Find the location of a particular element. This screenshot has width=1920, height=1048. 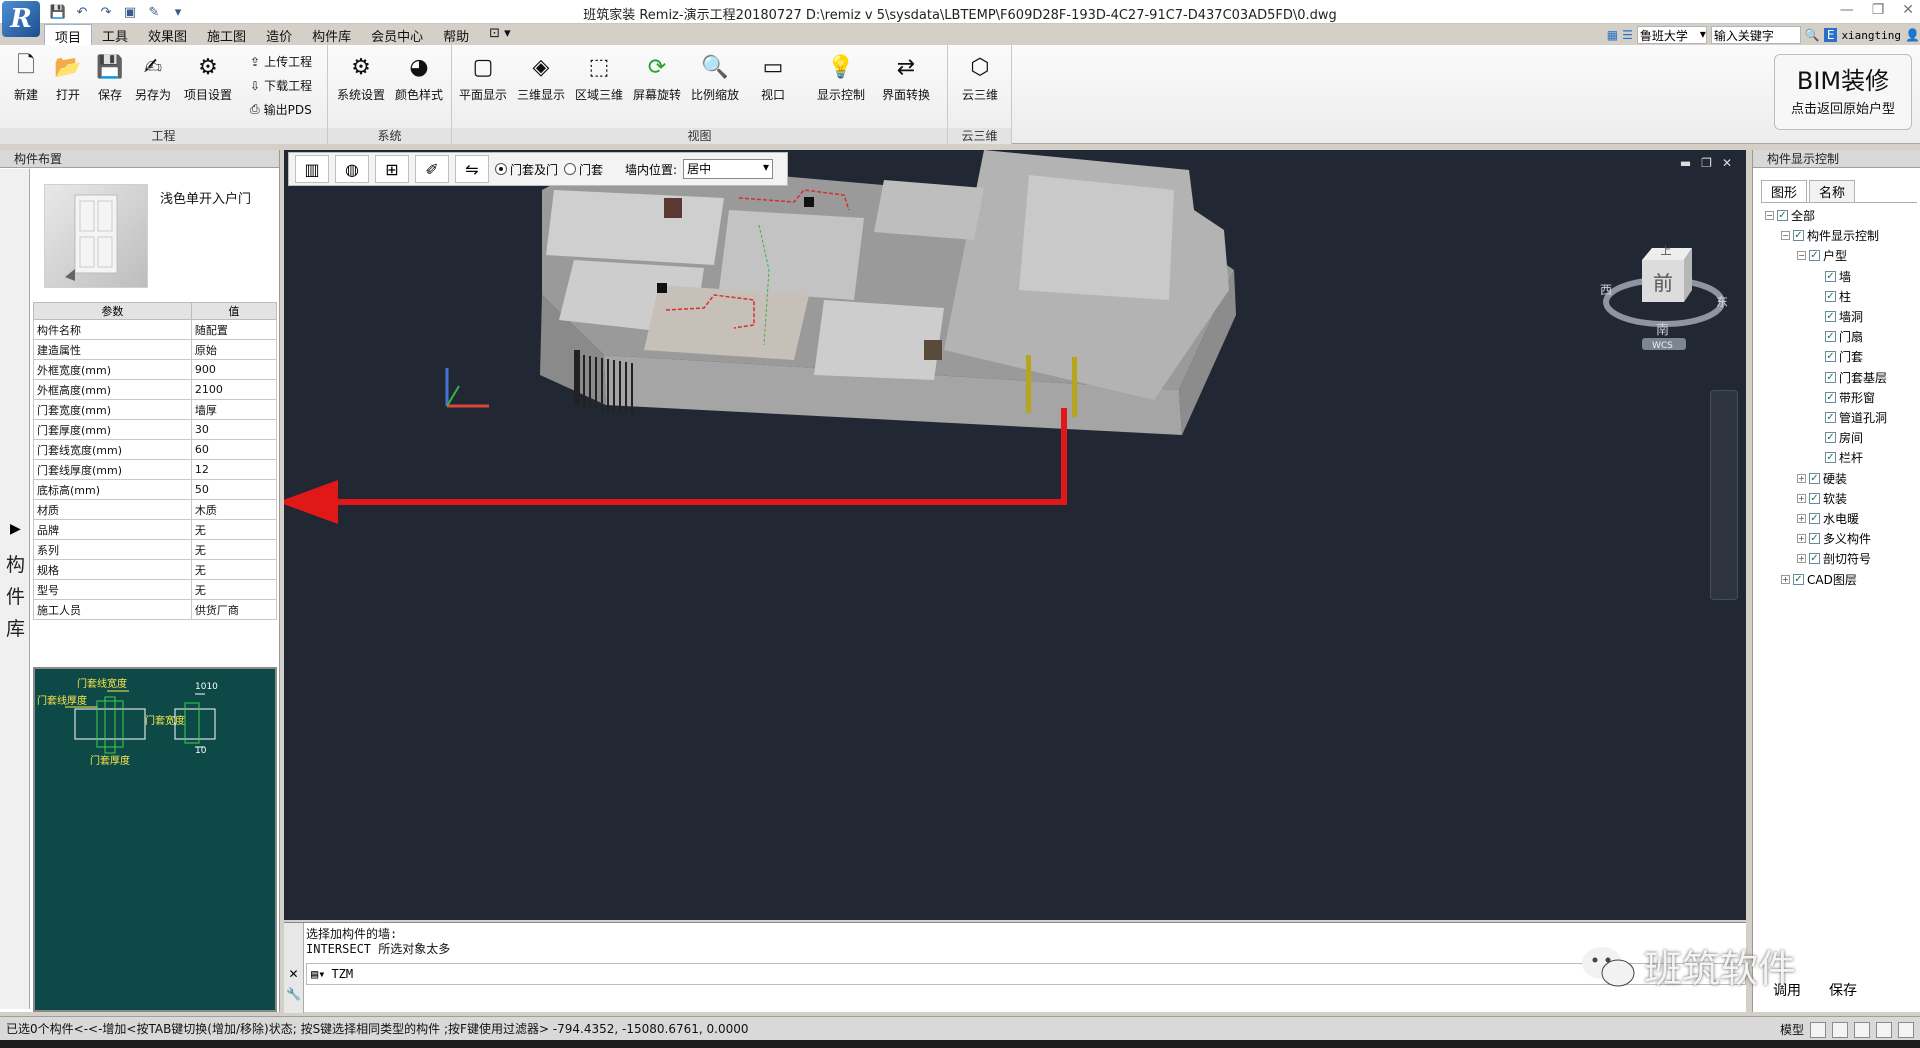

tree-node: ✓ 门套 is located at coordinates (1838, 356).